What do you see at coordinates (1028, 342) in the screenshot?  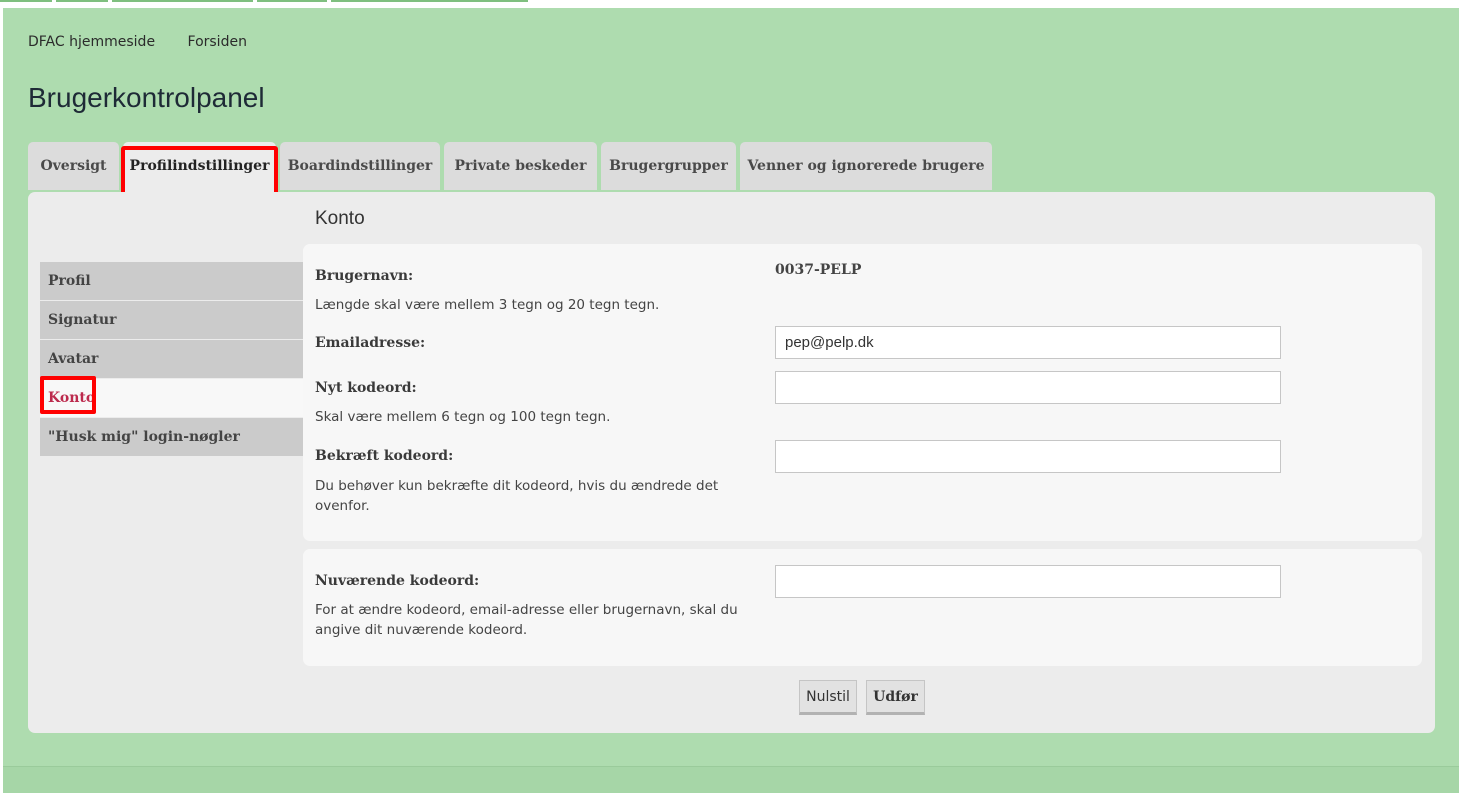 I see `email-field` at bounding box center [1028, 342].